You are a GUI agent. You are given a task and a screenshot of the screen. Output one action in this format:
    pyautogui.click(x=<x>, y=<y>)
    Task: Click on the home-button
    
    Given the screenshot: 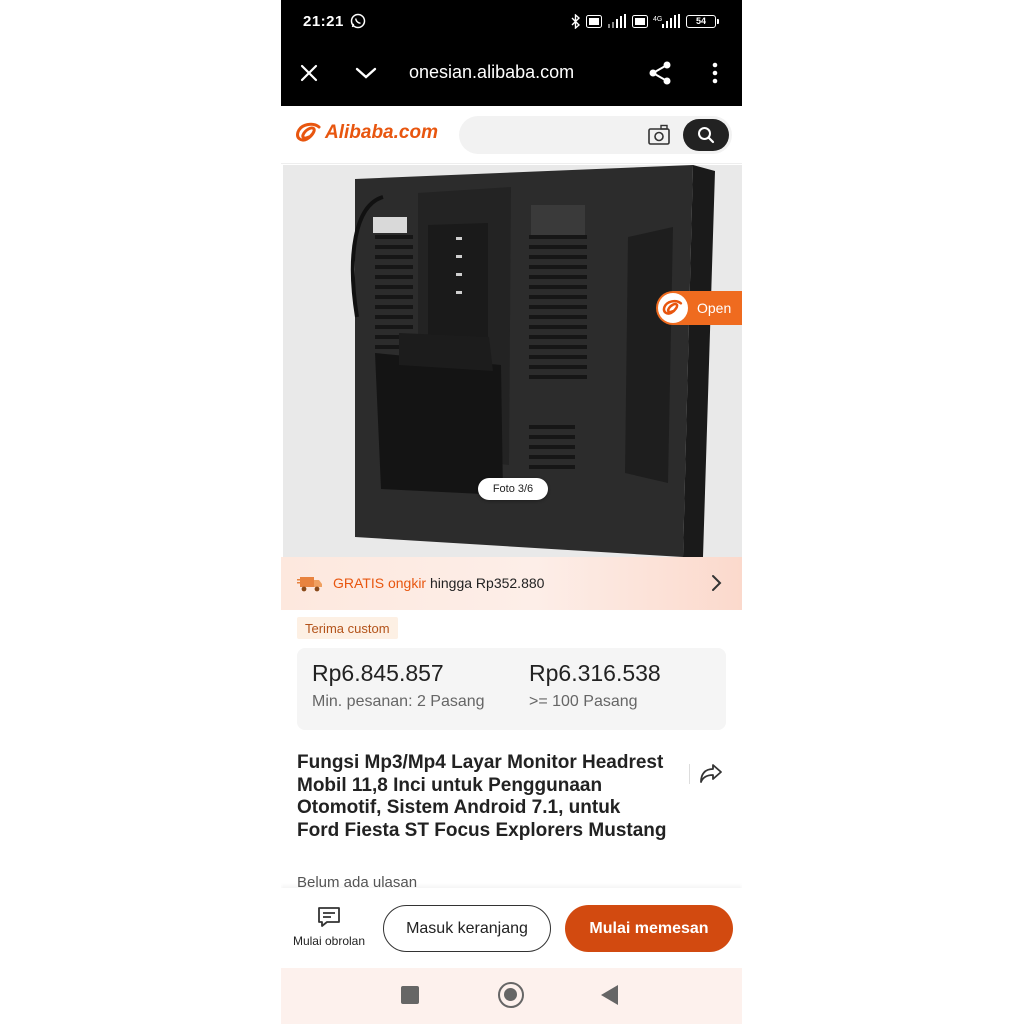 What is the action you would take?
    pyautogui.click(x=511, y=995)
    